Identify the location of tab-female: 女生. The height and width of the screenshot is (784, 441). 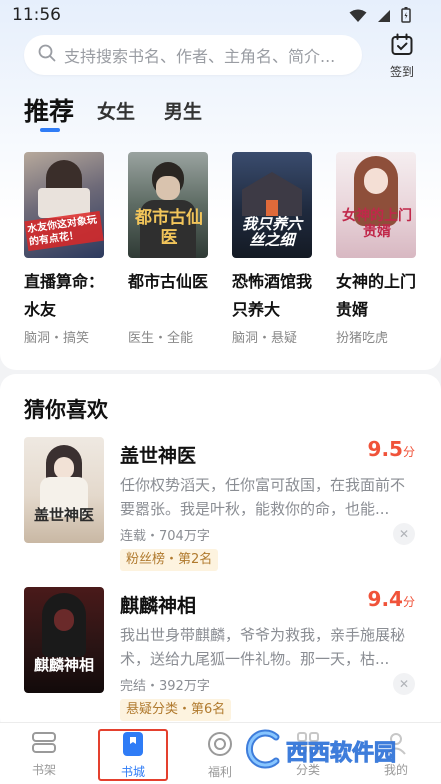
(116, 110).